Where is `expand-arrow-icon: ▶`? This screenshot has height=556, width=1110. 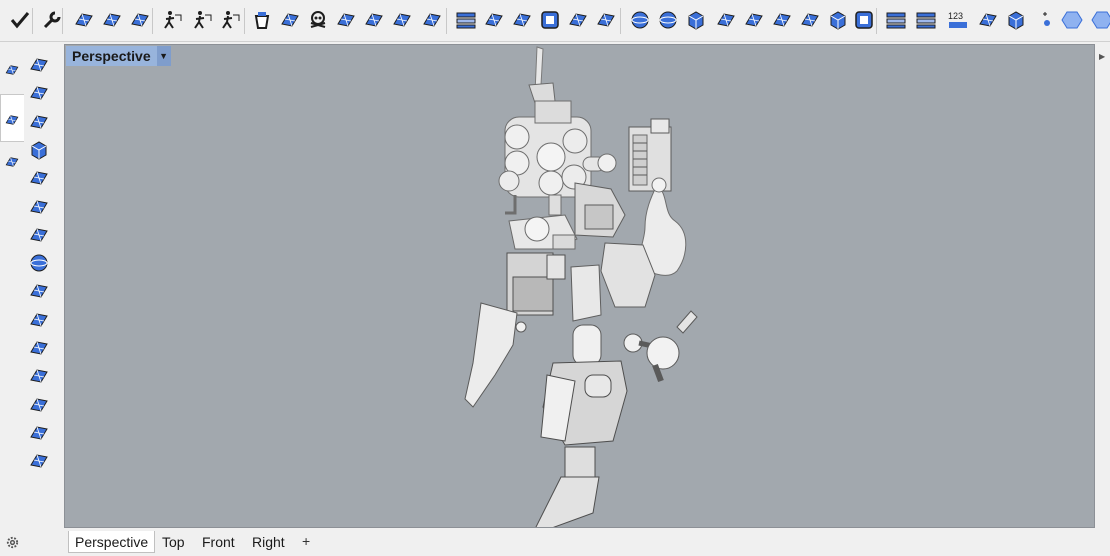 expand-arrow-icon: ▶ is located at coordinates (1102, 56).